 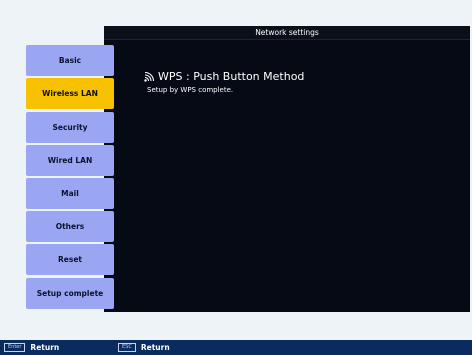 What do you see at coordinates (70, 193) in the screenshot?
I see `sidebar-item-mail: Mail` at bounding box center [70, 193].